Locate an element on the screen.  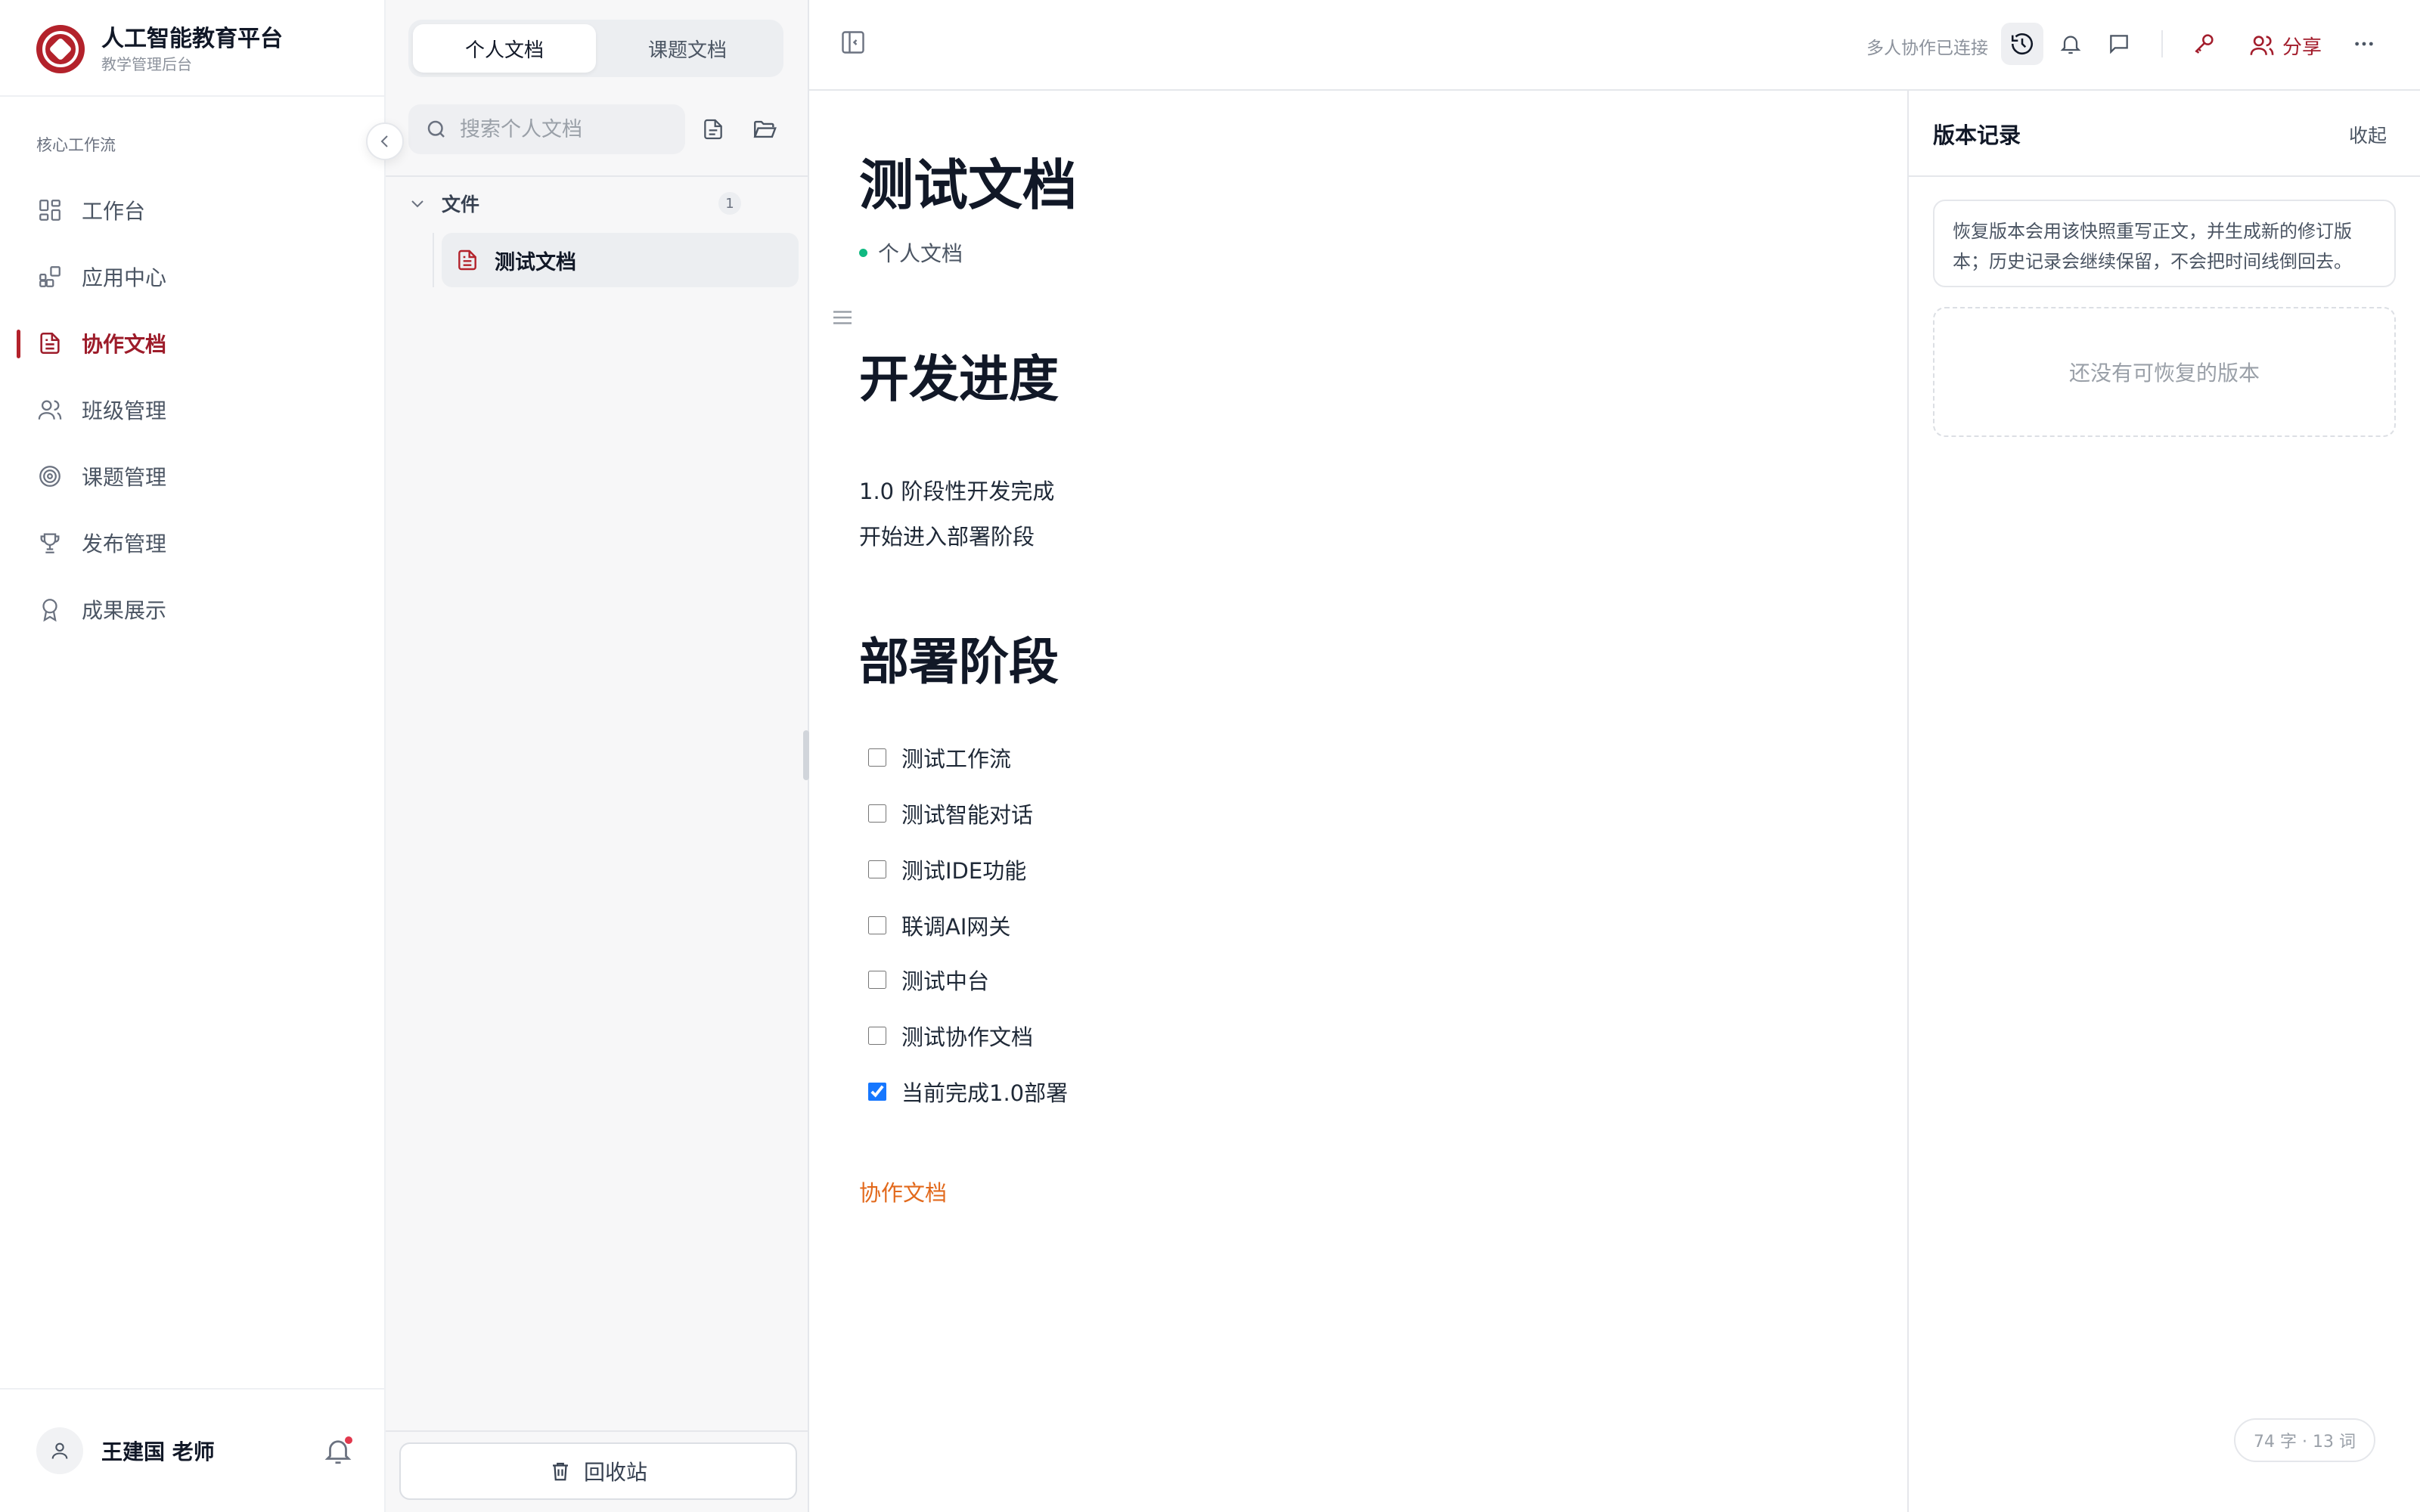
user-profile: 王建国 老师 is located at coordinates (195, 1451).